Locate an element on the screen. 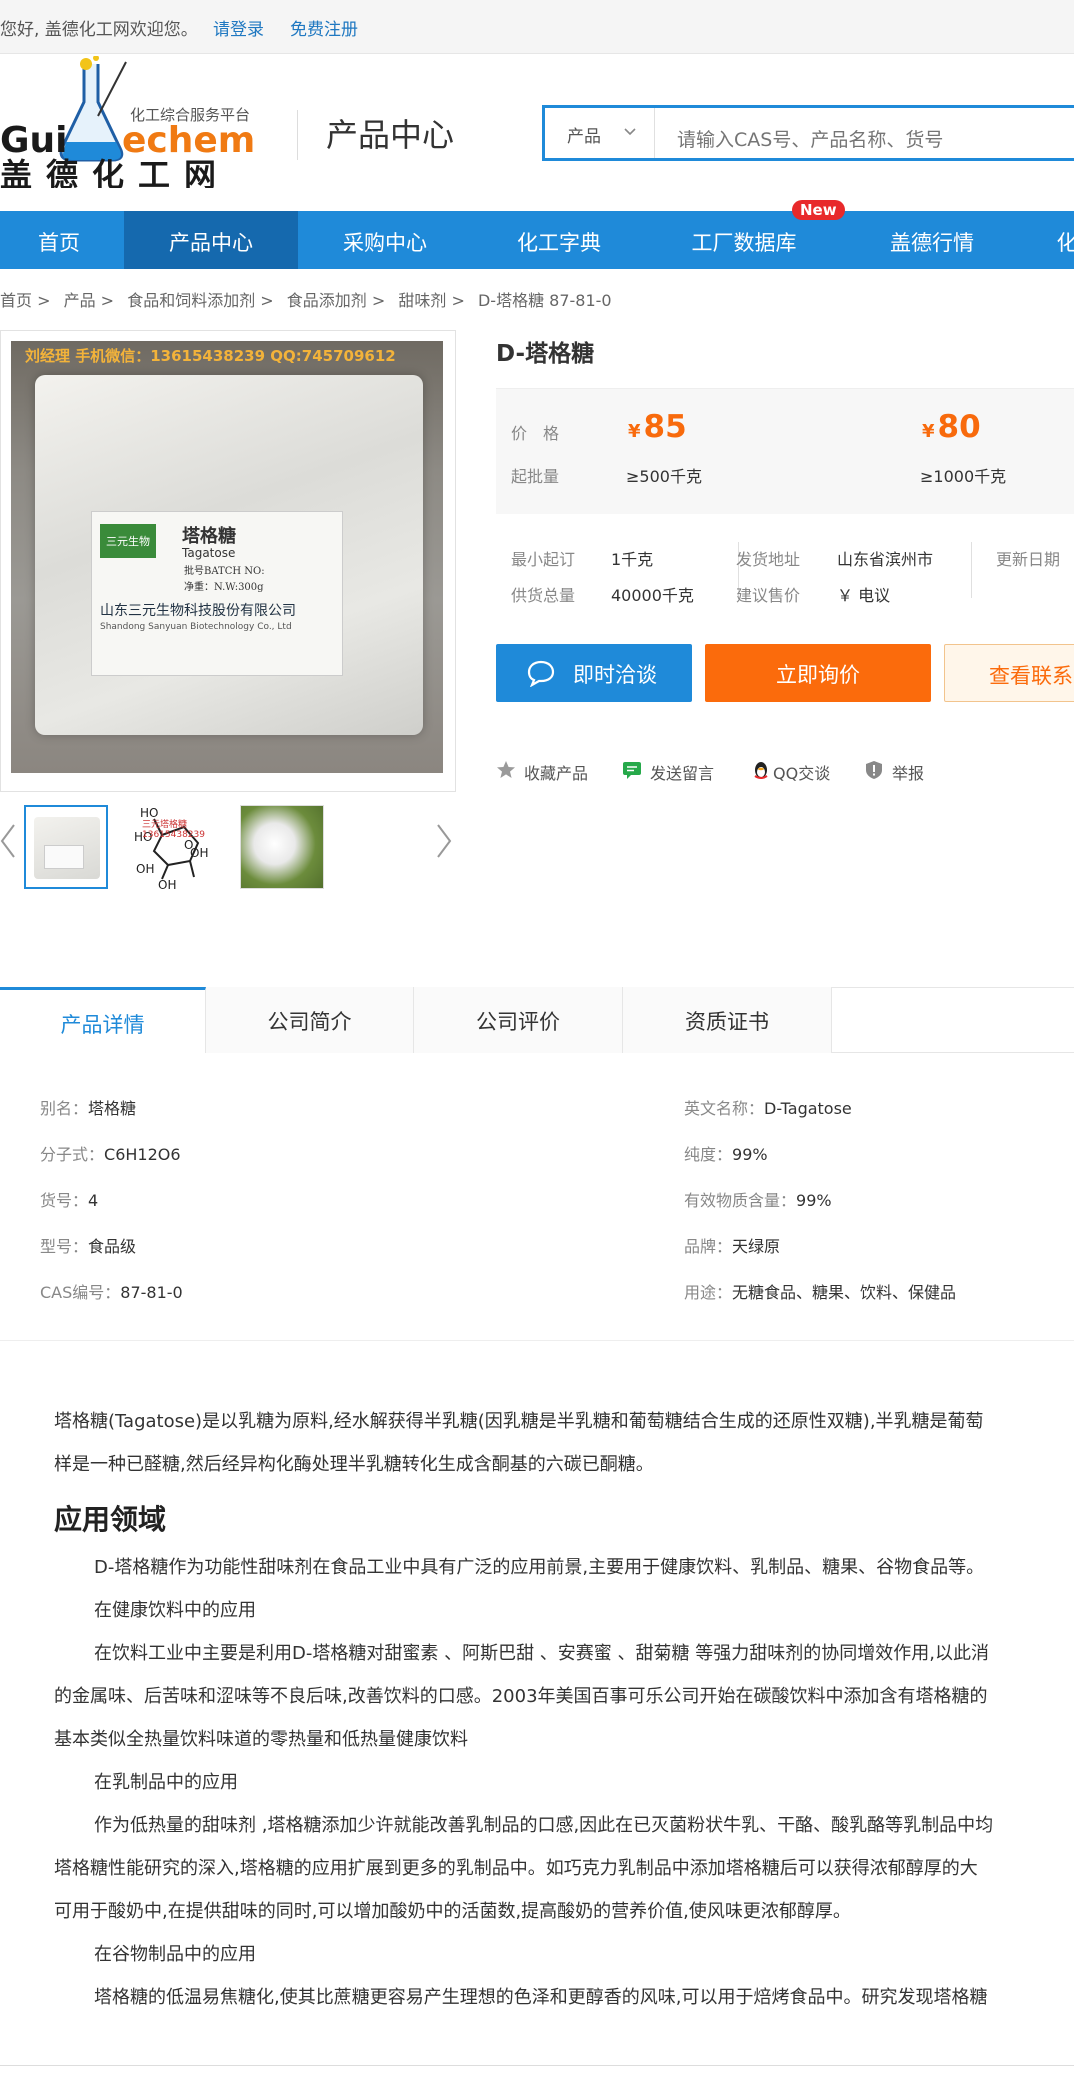 The width and height of the screenshot is (1074, 2075). attr-key: 分子式： is located at coordinates (72, 1154).